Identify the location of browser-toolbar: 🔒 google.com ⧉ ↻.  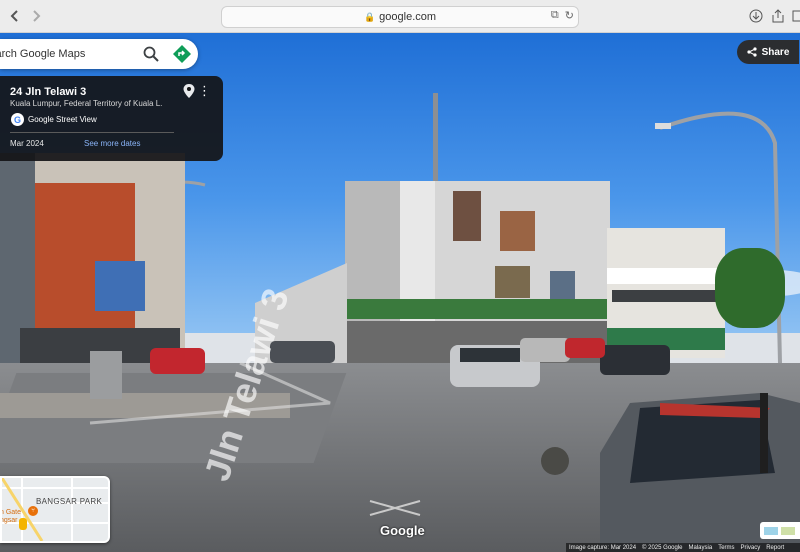
(400, 16).